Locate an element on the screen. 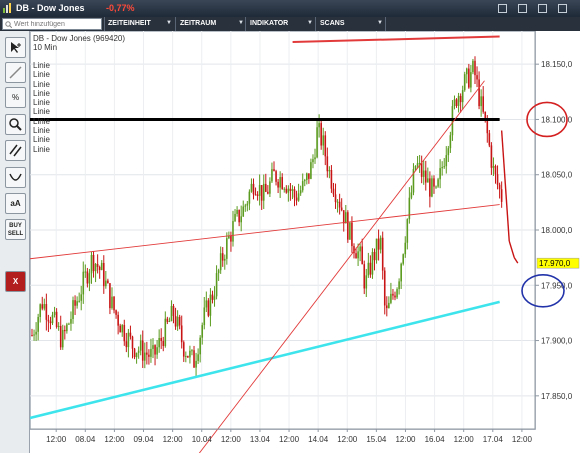 Image resolution: width=580 pixels, height=453 pixels. percent-tool-button: % is located at coordinates (15, 97).